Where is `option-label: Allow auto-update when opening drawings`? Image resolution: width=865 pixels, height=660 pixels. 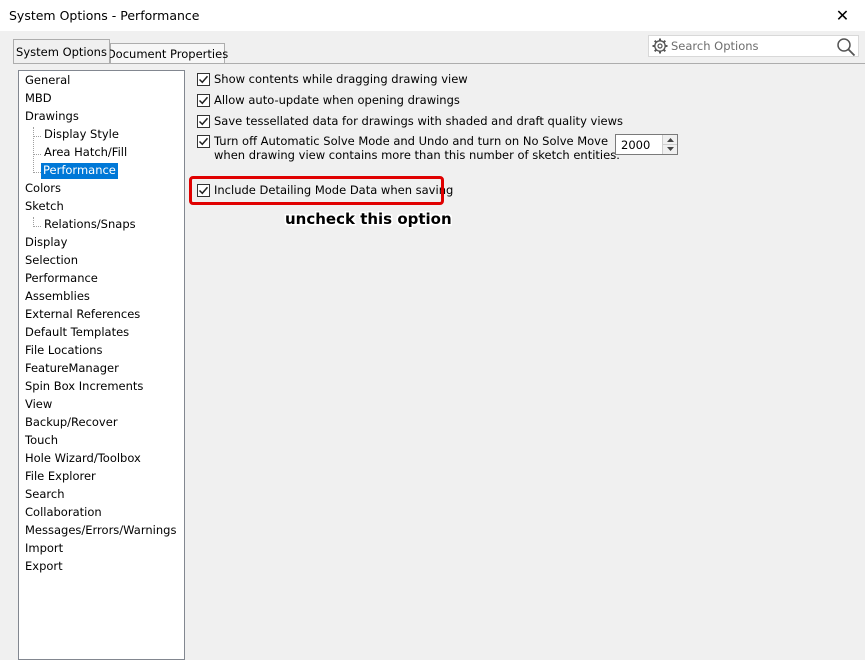
option-label: Allow auto-update when opening drawings is located at coordinates (337, 100).